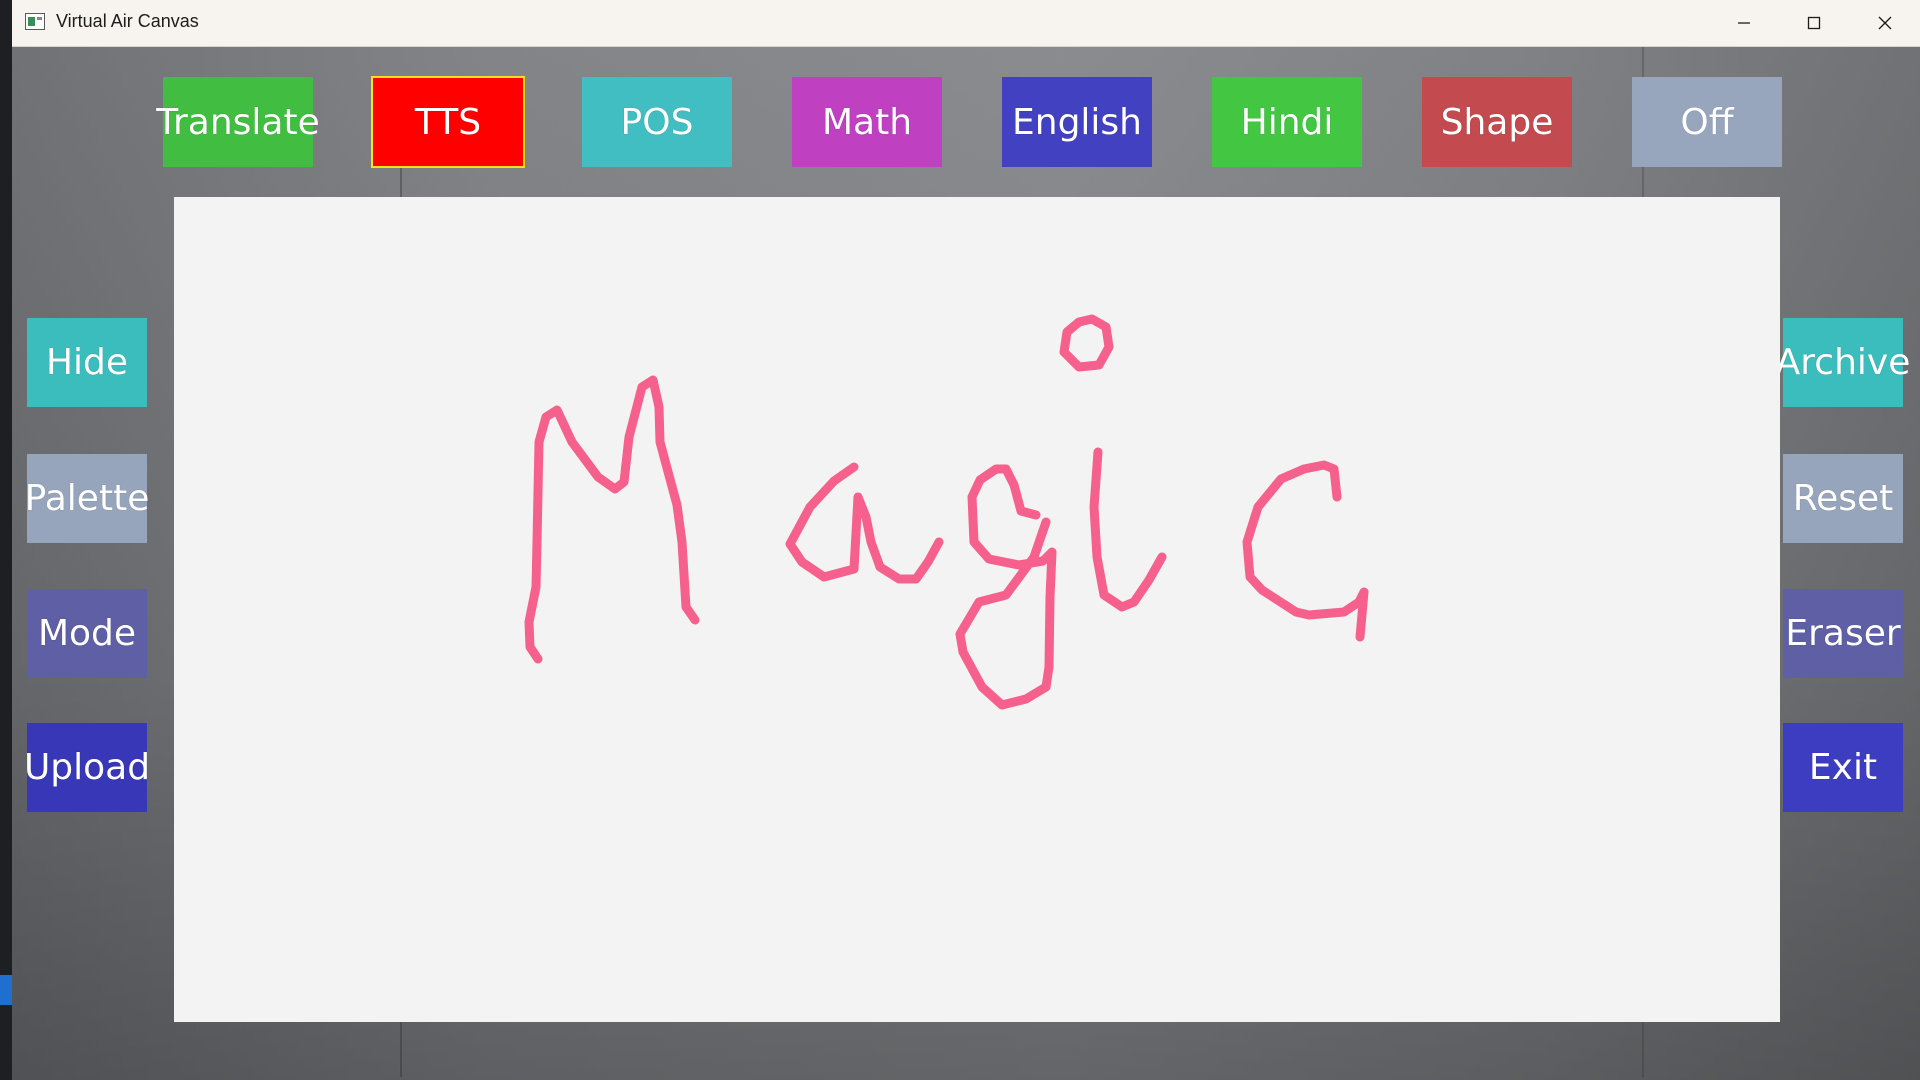 The height and width of the screenshot is (1080, 1920). What do you see at coordinates (1843, 767) in the screenshot?
I see `exit-button: Exit` at bounding box center [1843, 767].